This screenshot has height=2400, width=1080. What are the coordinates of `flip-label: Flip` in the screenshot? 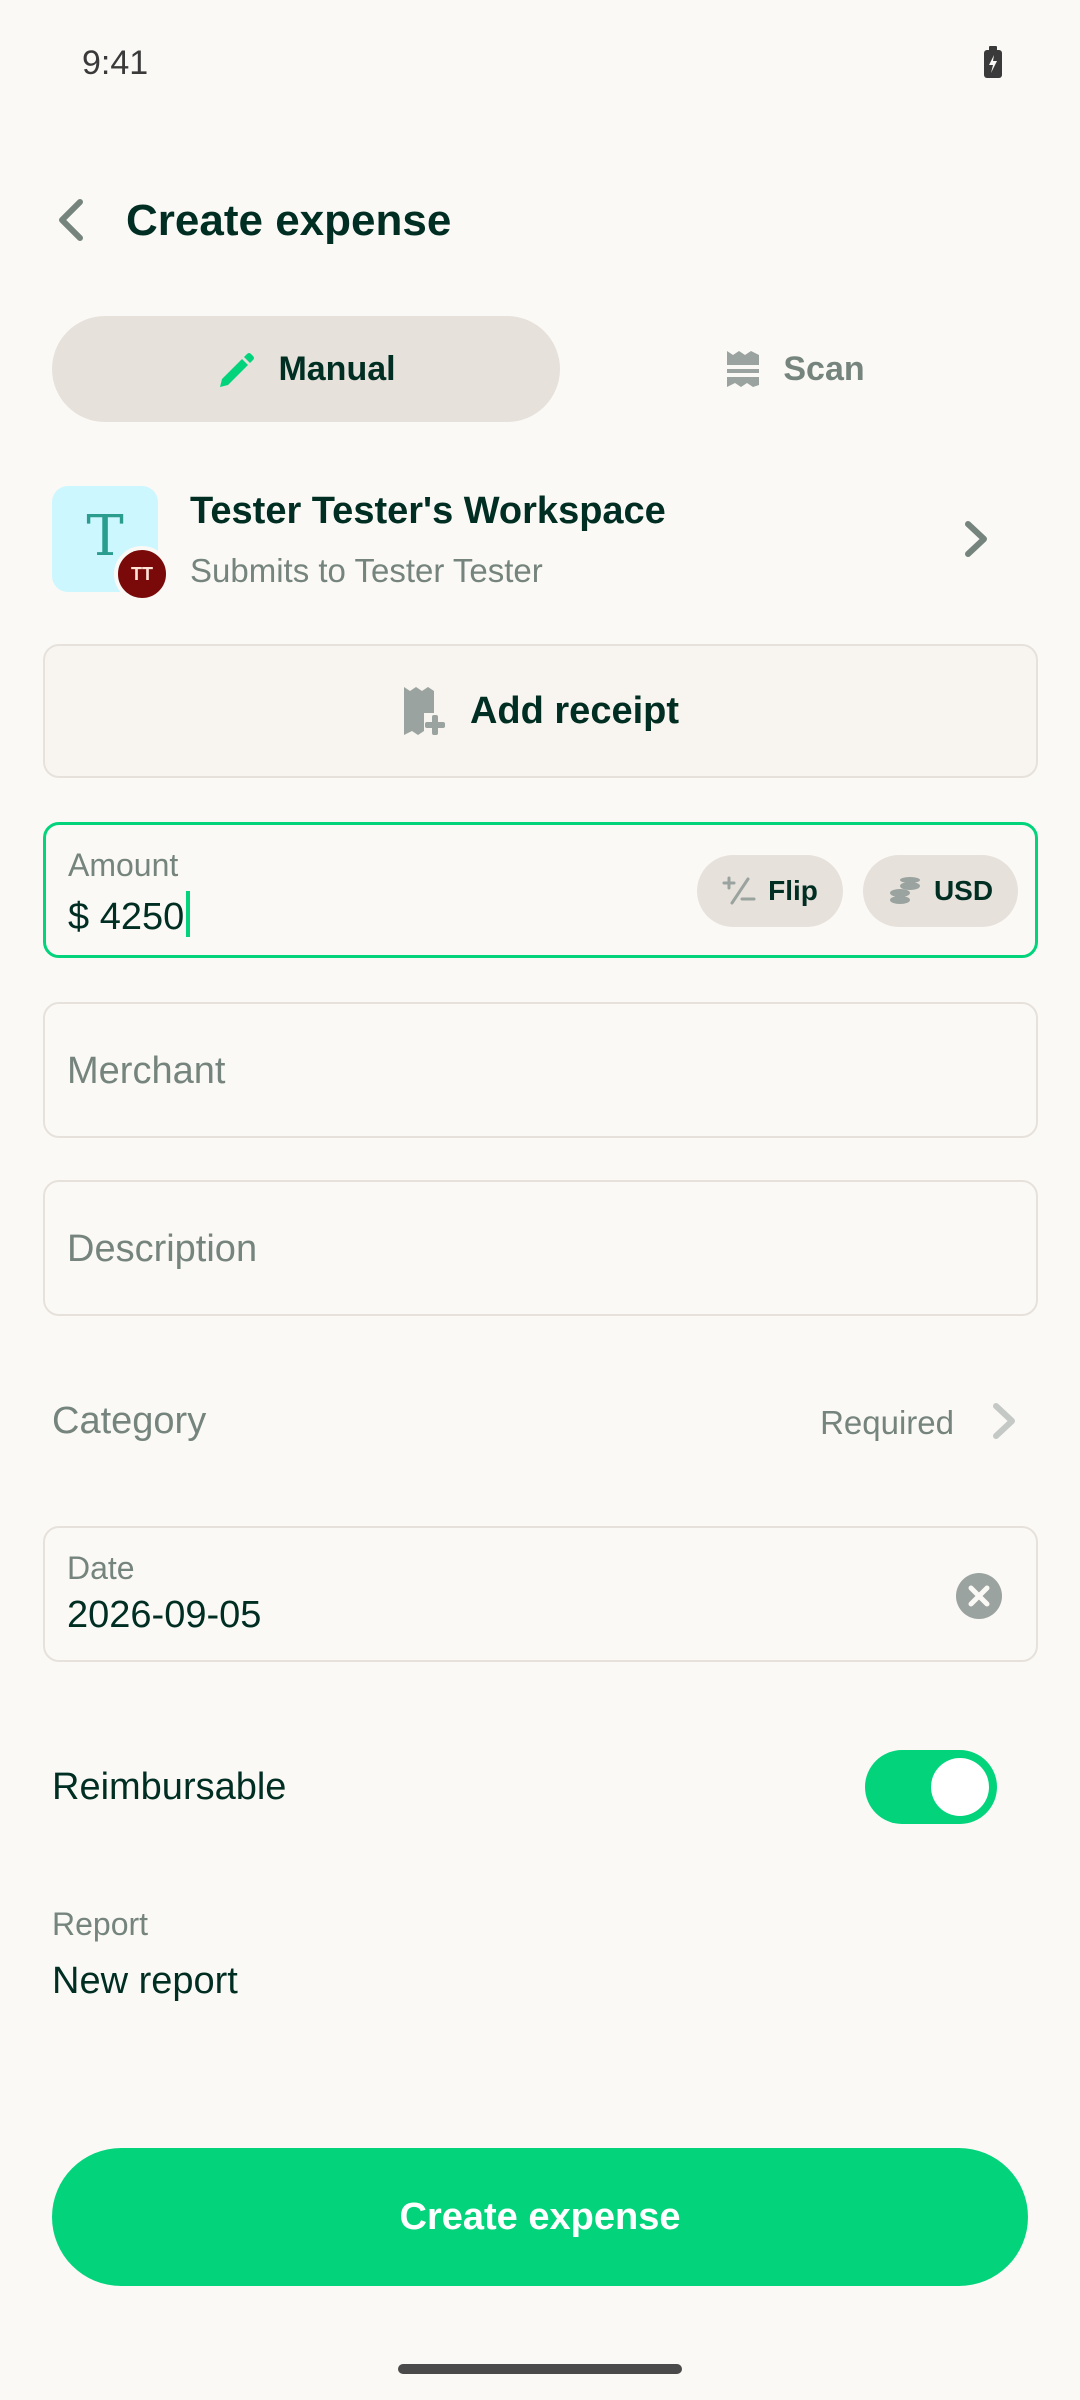 It's located at (793, 890).